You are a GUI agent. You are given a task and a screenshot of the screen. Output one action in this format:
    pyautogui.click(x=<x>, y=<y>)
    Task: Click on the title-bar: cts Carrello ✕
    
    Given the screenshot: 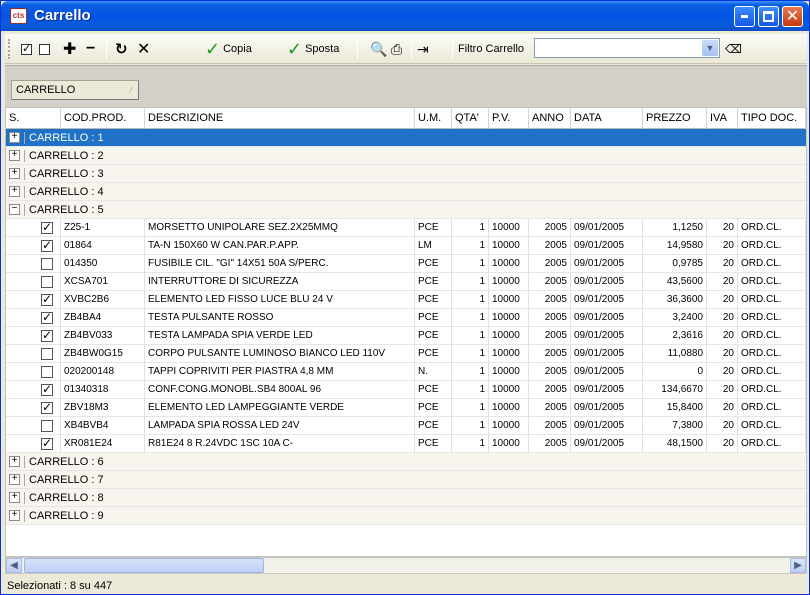 What is the action you would take?
    pyautogui.click(x=405, y=16)
    